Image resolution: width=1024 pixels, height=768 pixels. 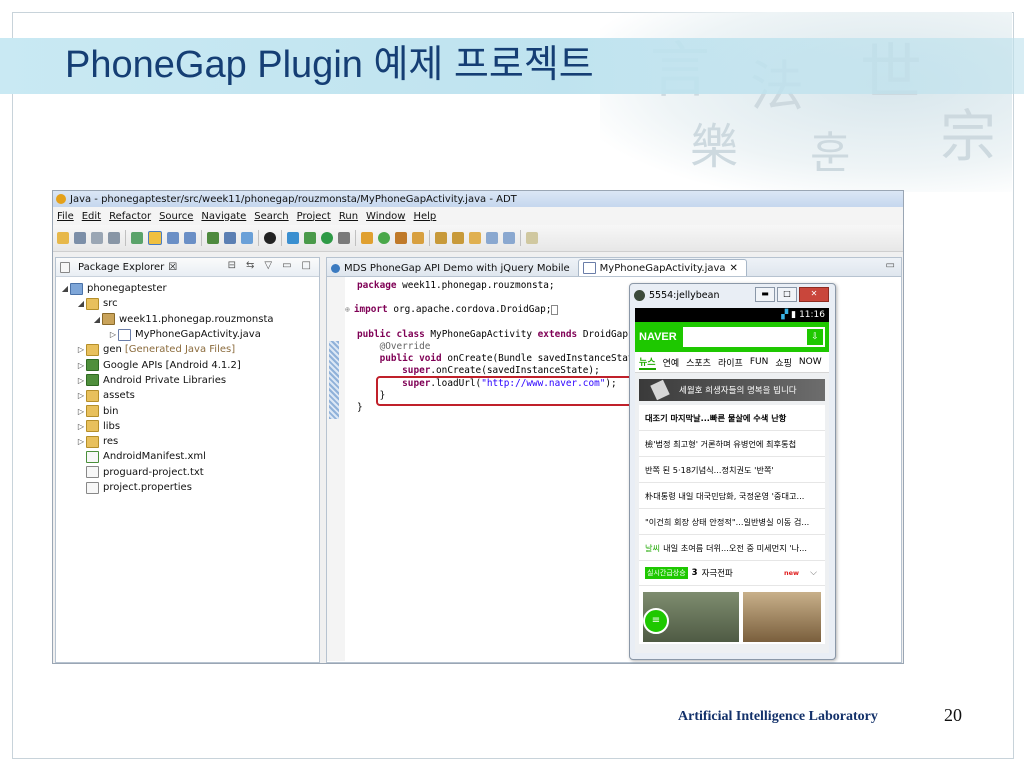 I want to click on menu-source: Source, so click(x=176, y=216).